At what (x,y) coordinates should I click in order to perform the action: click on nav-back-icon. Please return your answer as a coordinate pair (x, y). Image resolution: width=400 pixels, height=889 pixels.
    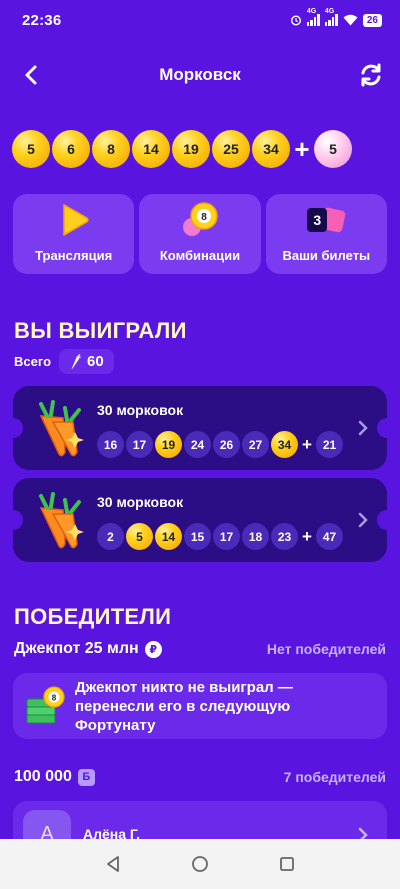
    Looking at the image, I should click on (113, 864).